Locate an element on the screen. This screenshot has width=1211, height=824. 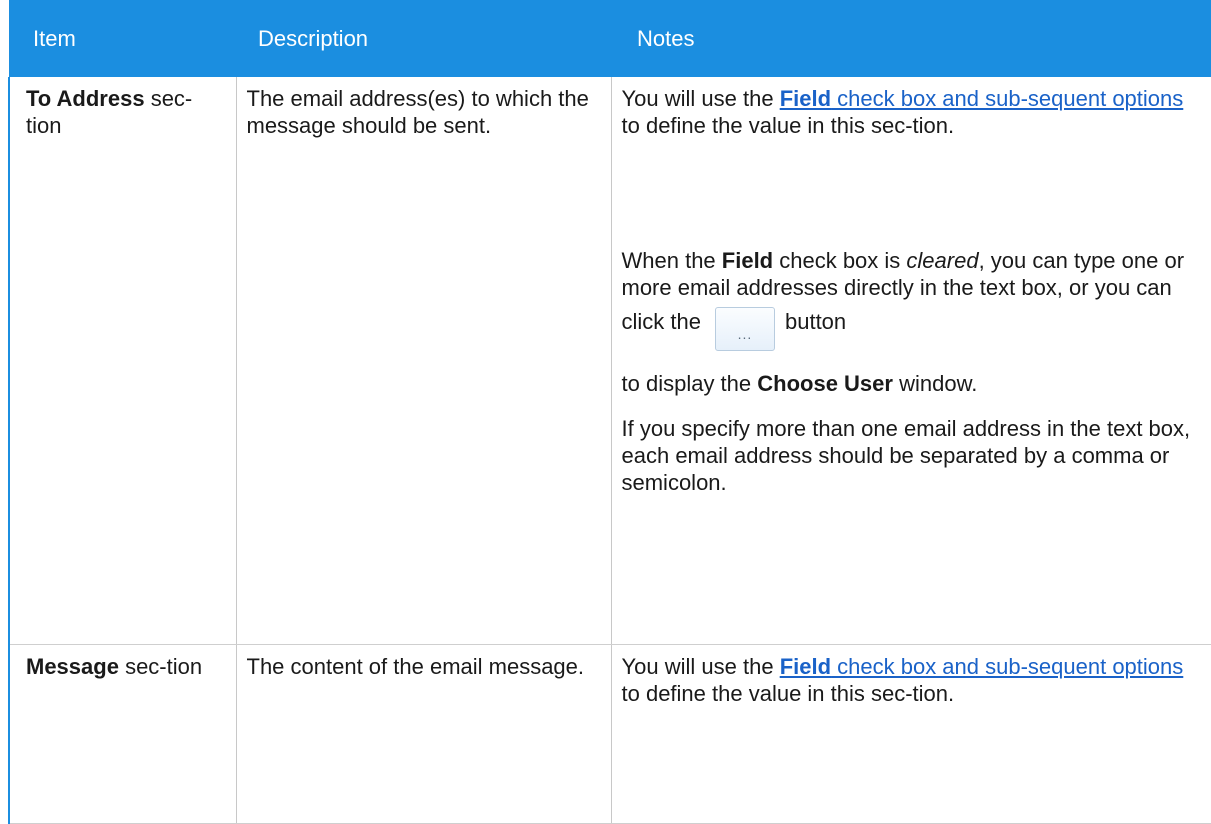
item-cell: Message sec-tion is located at coordinates (122, 734).